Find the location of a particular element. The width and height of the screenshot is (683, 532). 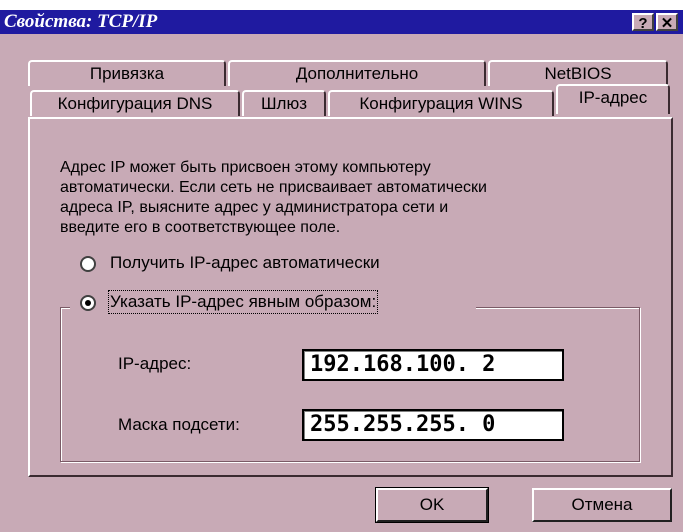

radio-selected-dot is located at coordinates (88, 303).